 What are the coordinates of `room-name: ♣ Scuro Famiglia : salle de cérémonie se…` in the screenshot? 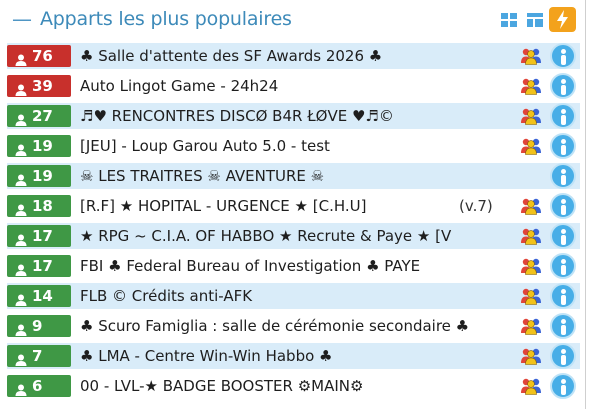 It's located at (290, 327).